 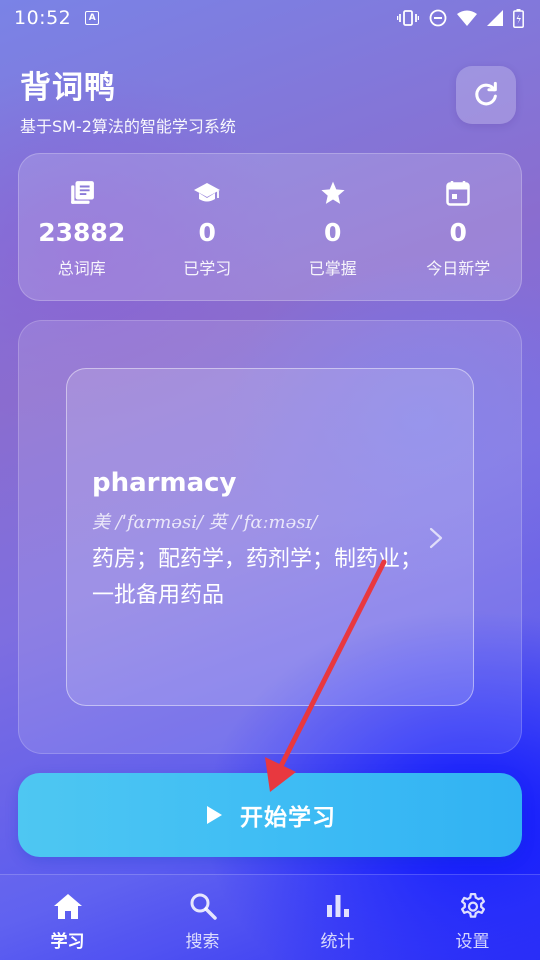 I want to click on bar-chart-icon, so click(x=338, y=906).